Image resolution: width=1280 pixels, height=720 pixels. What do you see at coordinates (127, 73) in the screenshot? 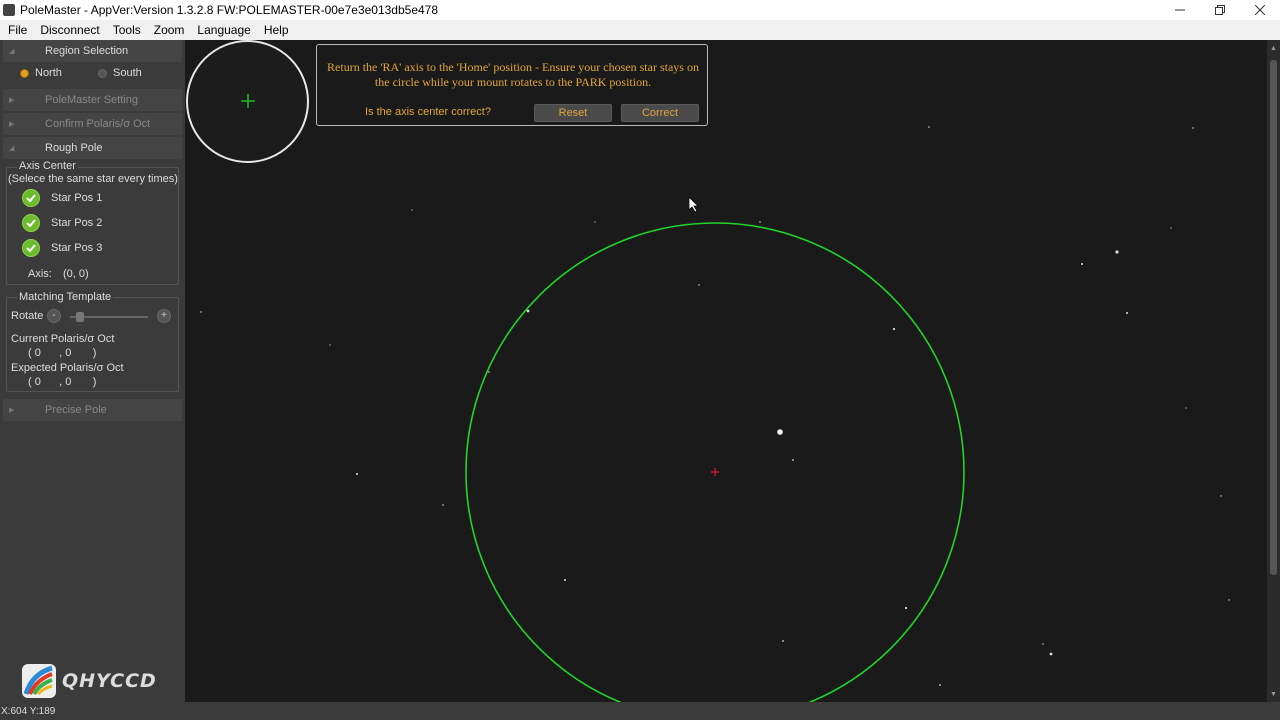
I see `radio-label: South` at bounding box center [127, 73].